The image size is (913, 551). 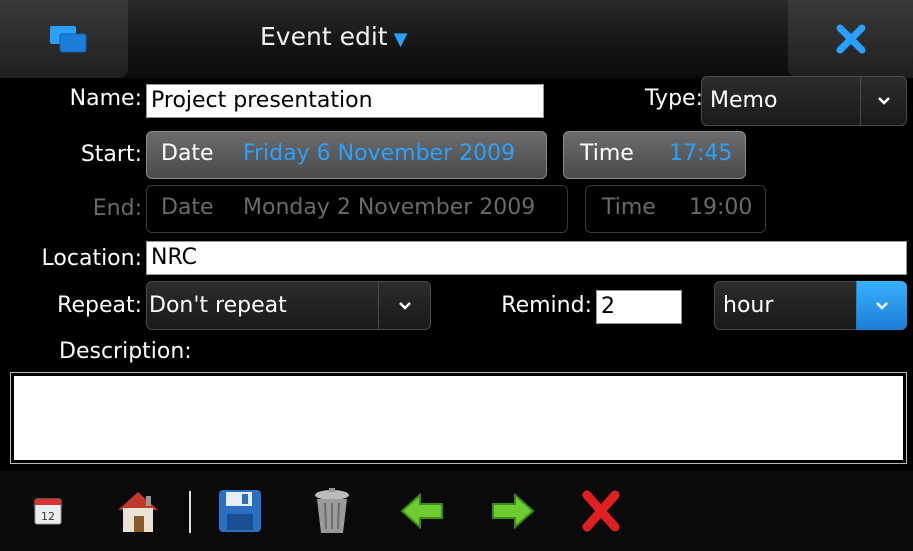 I want to click on repeat-dropdown-button, so click(x=404, y=305).